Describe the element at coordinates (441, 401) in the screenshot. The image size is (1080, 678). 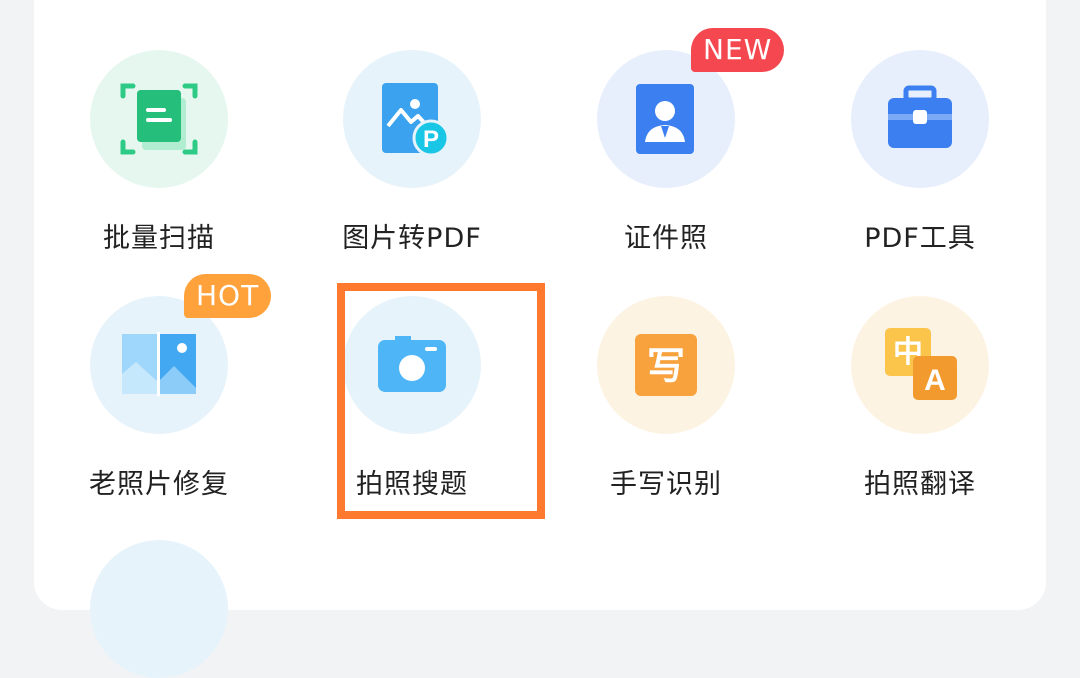
I see `highlight-box` at that location.